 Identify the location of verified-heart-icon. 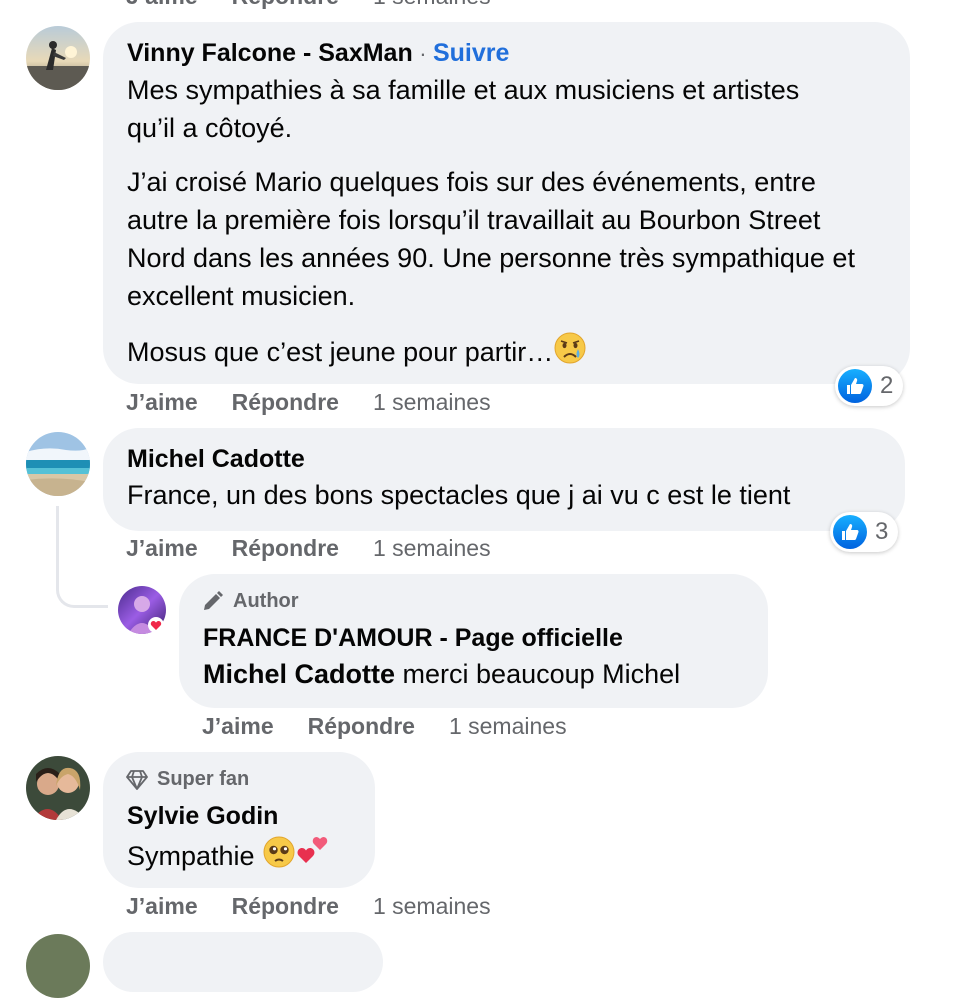
(156, 625).